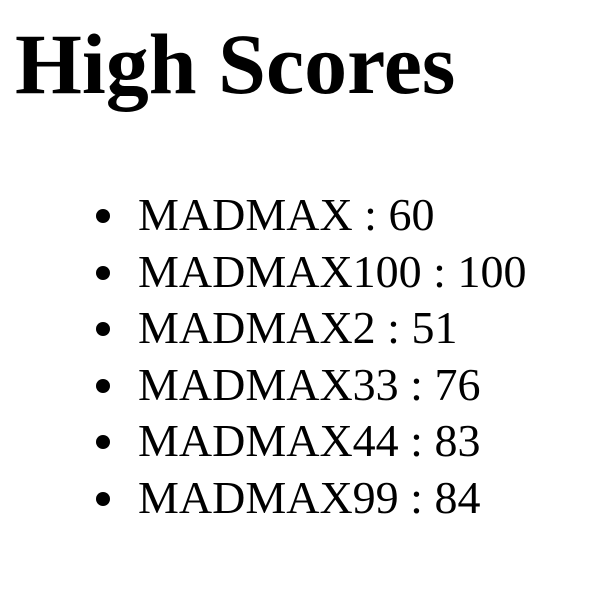  I want to click on score-list-item: MADMAX99 : 84, so click(309, 498).